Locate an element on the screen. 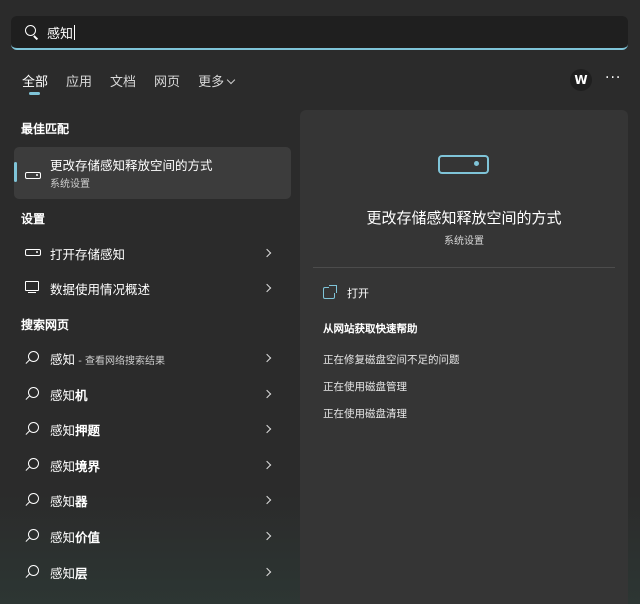 This screenshot has width=640, height=604. best-match-item: 更改存储感知释放空间的方式 系统设置 is located at coordinates (152, 173).